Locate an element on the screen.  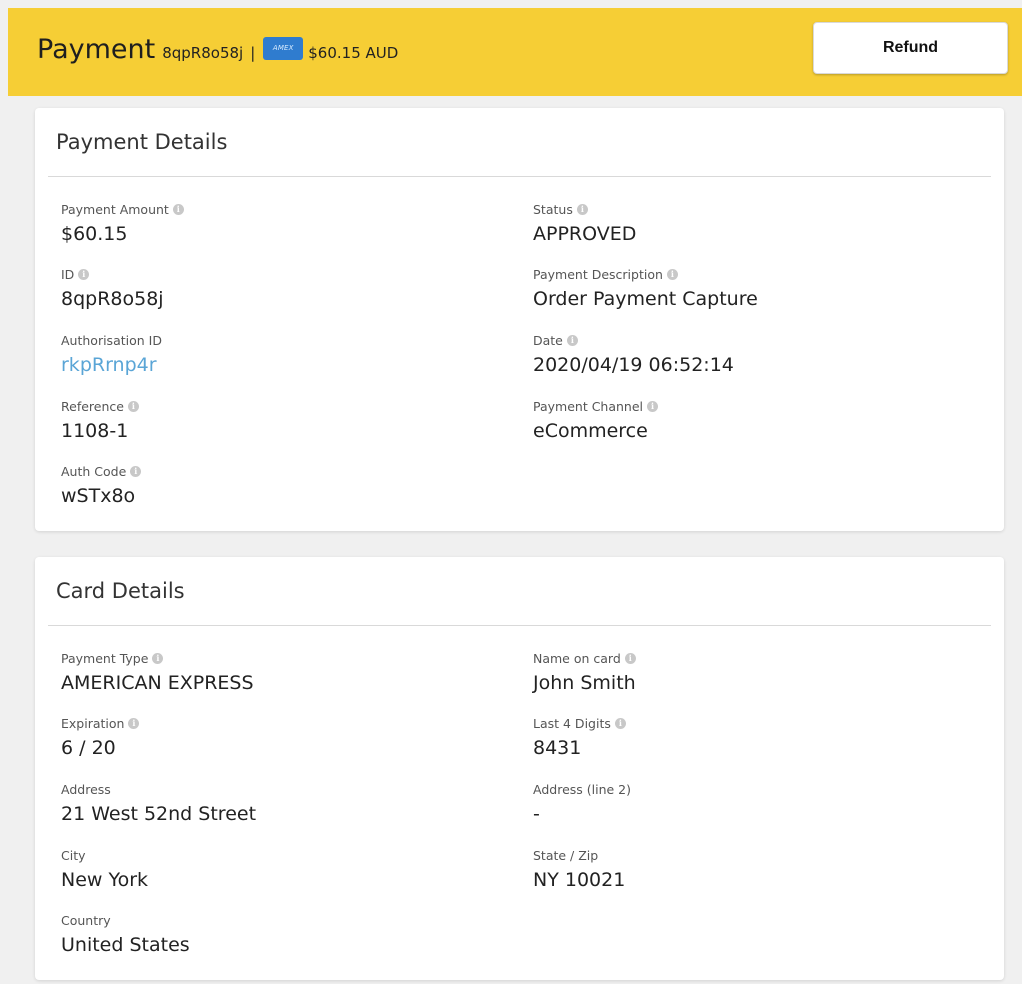
status-label: Status is located at coordinates (553, 209).